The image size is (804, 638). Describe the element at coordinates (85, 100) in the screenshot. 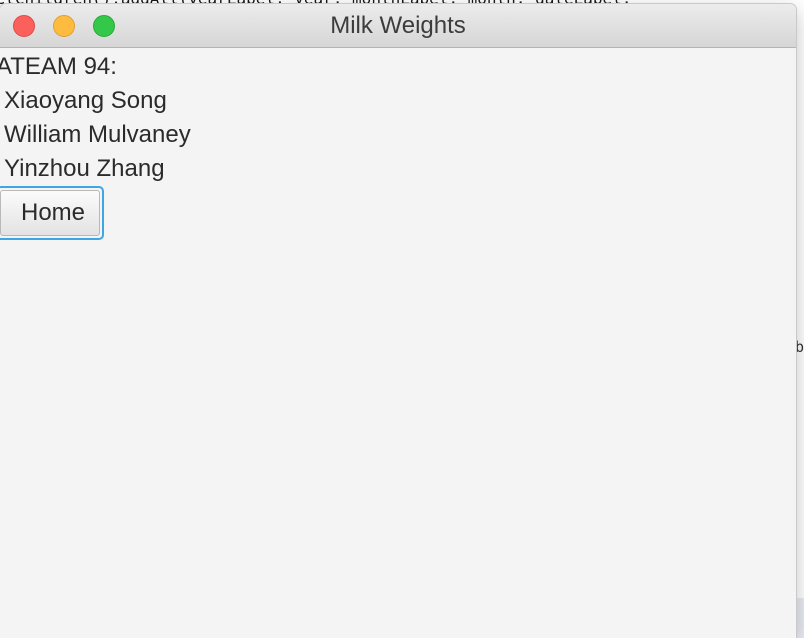

I see `team-member: Xiaoyang Song` at that location.